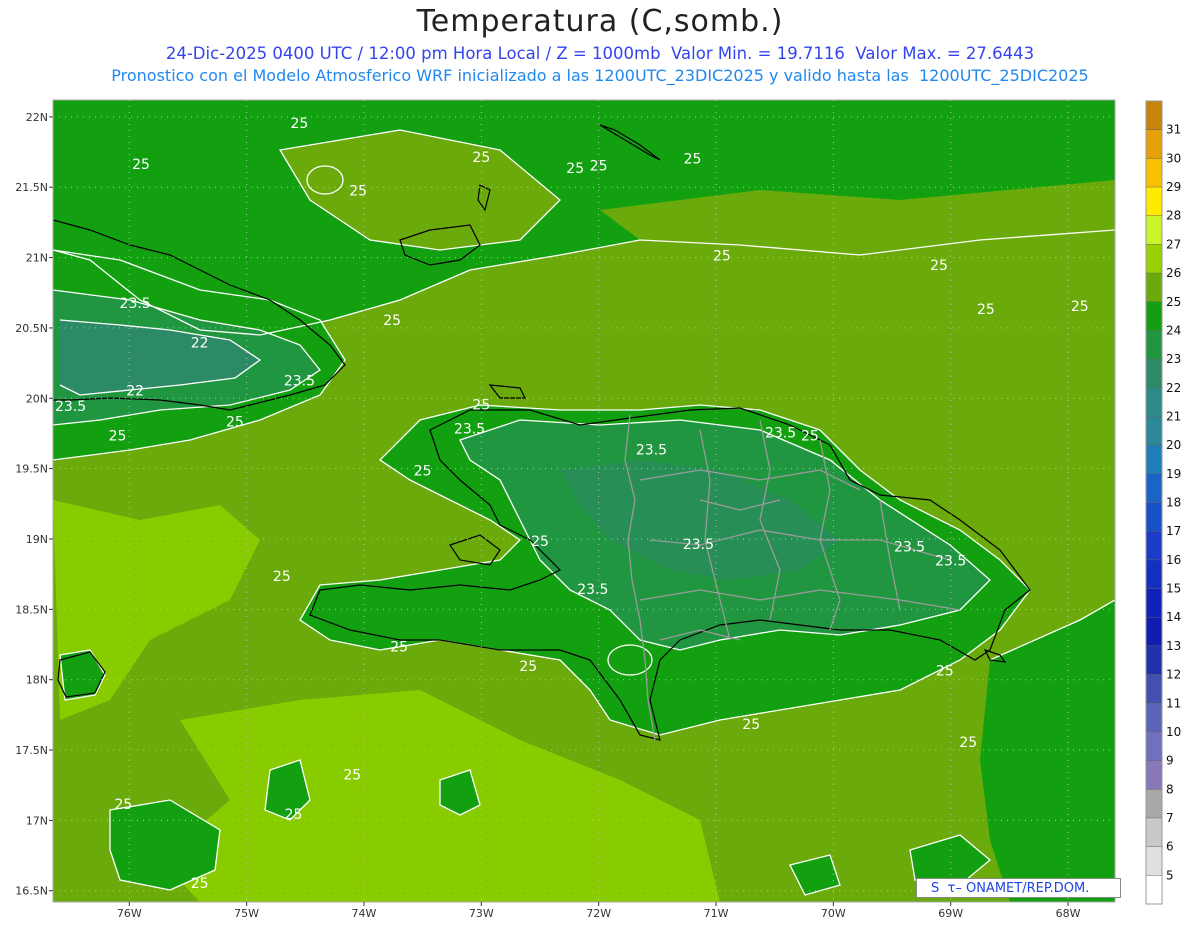 This screenshot has height=927, width=1200. Describe the element at coordinates (1173, 244) in the screenshot. I see `colorbar-label: 27` at that location.